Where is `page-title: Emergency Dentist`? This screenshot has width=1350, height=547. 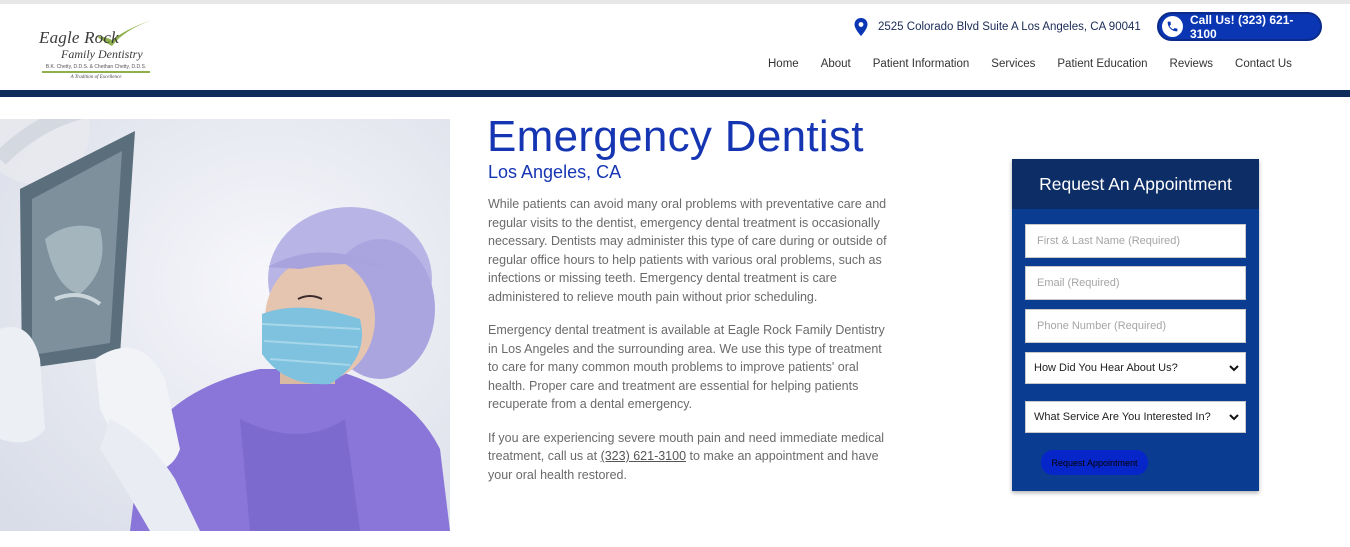 page-title: Emergency Dentist is located at coordinates (675, 136).